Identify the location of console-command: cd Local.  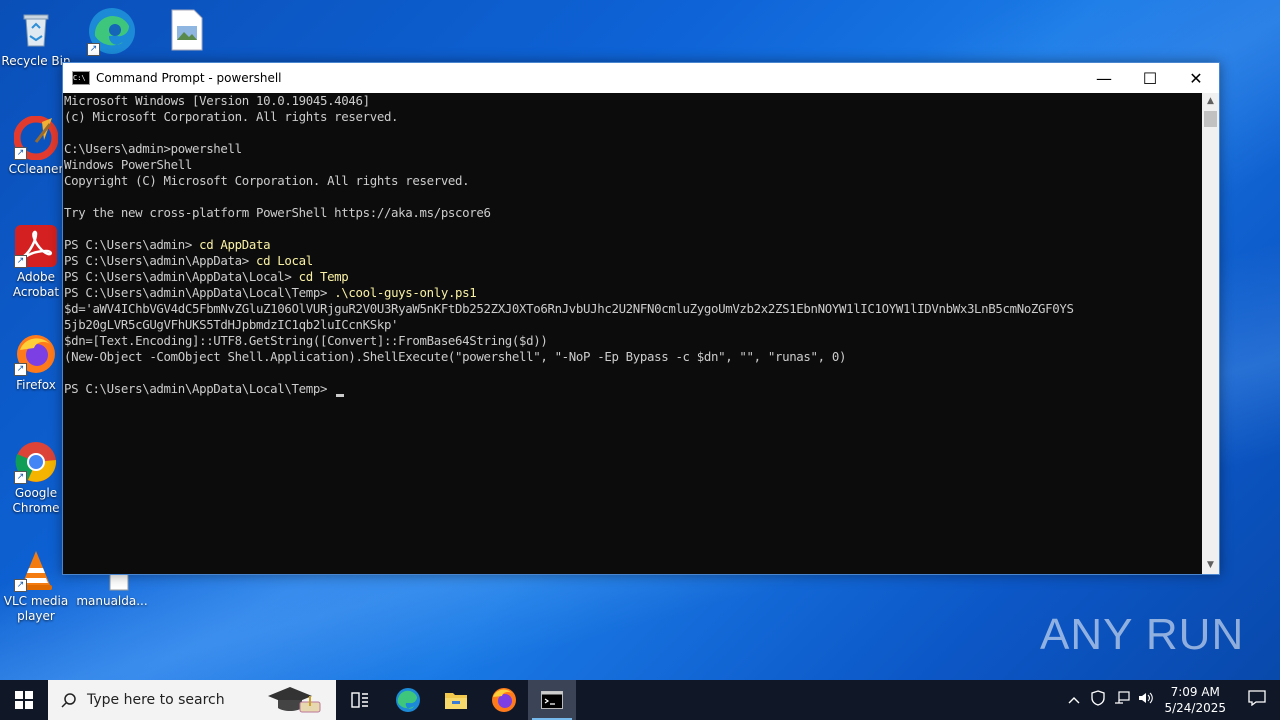
(284, 260).